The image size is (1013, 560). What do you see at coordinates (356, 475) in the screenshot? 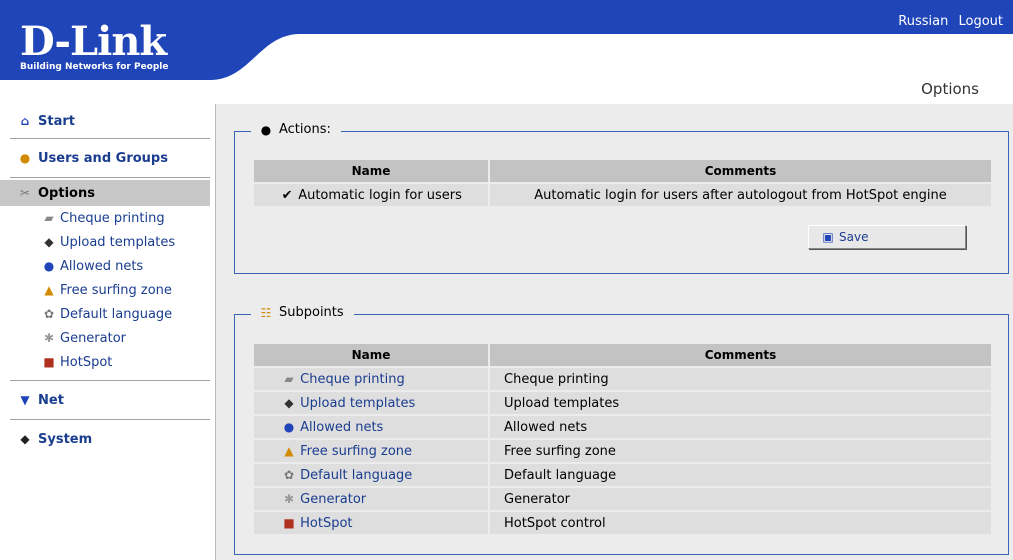
I see `subpoint-link-default-language: Default language` at bounding box center [356, 475].